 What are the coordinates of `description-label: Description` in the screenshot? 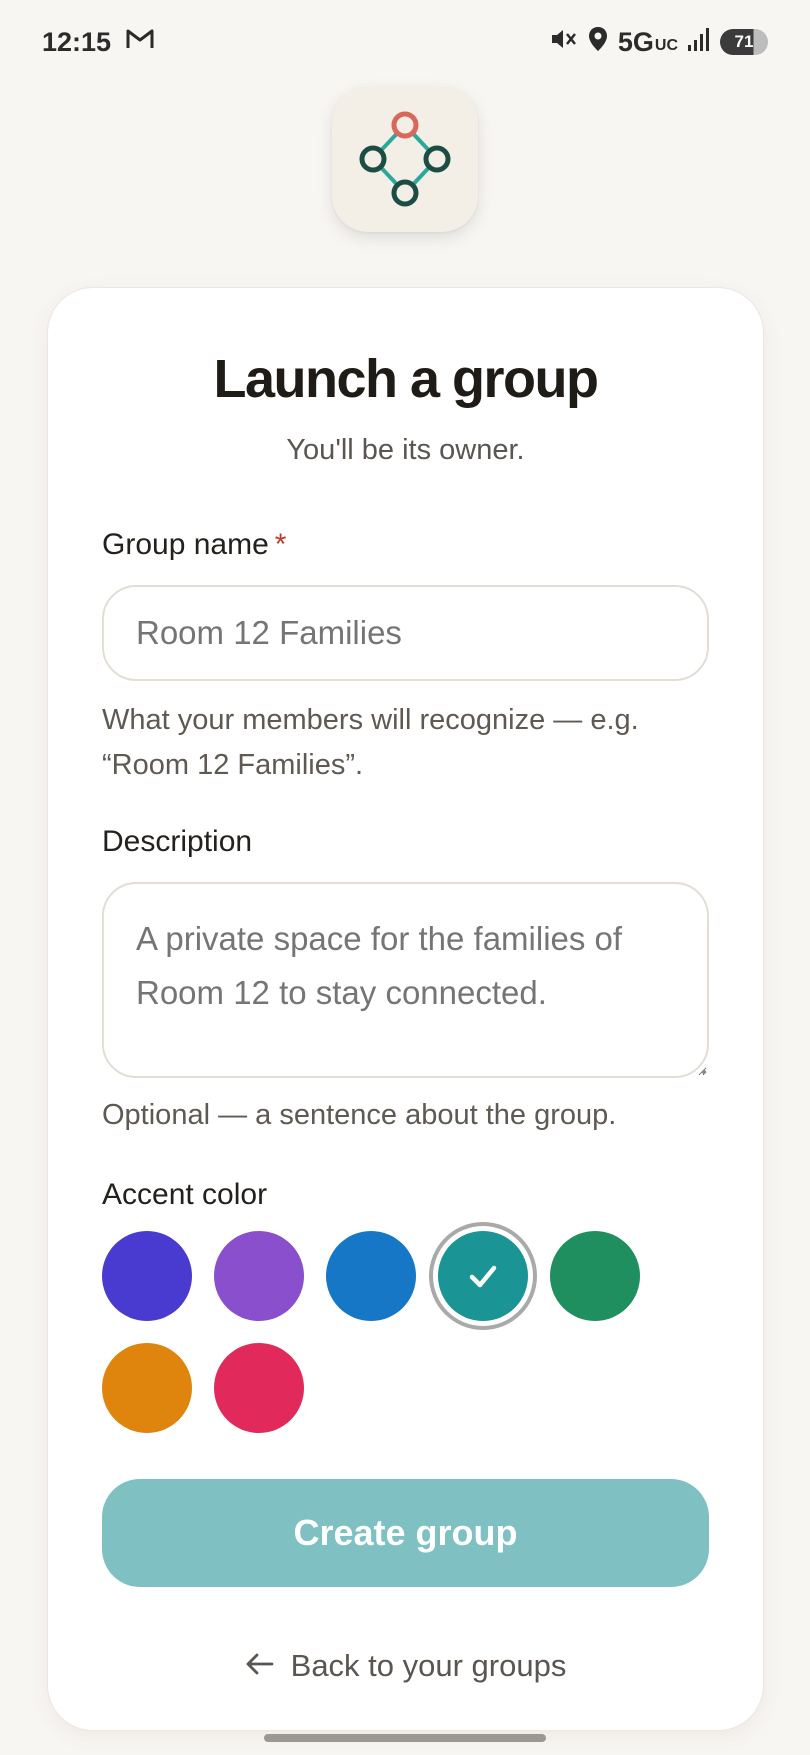 It's located at (177, 841).